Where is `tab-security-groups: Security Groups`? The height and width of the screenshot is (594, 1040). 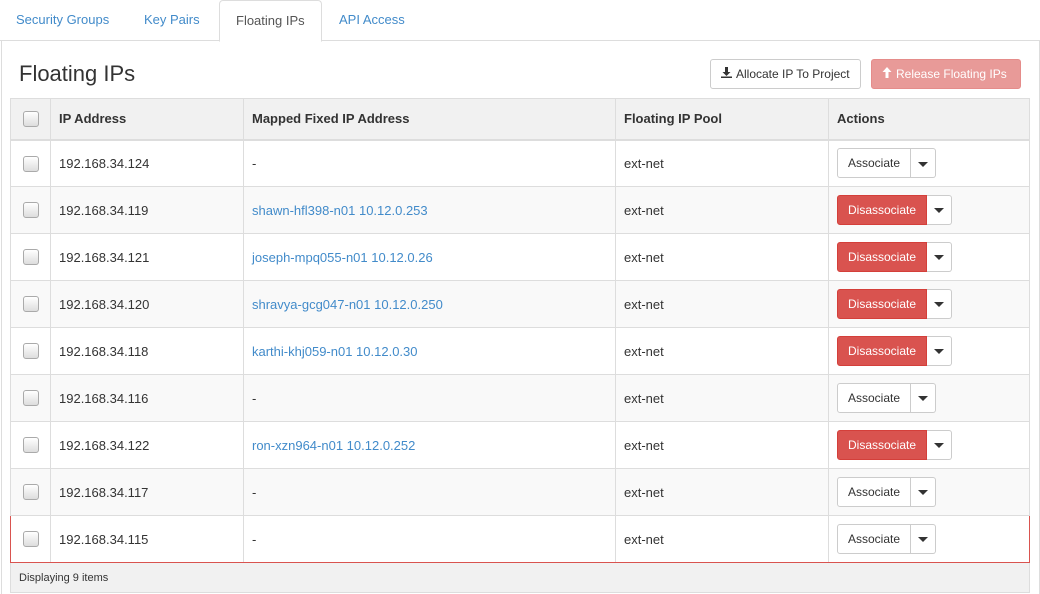 tab-security-groups: Security Groups is located at coordinates (62, 20).